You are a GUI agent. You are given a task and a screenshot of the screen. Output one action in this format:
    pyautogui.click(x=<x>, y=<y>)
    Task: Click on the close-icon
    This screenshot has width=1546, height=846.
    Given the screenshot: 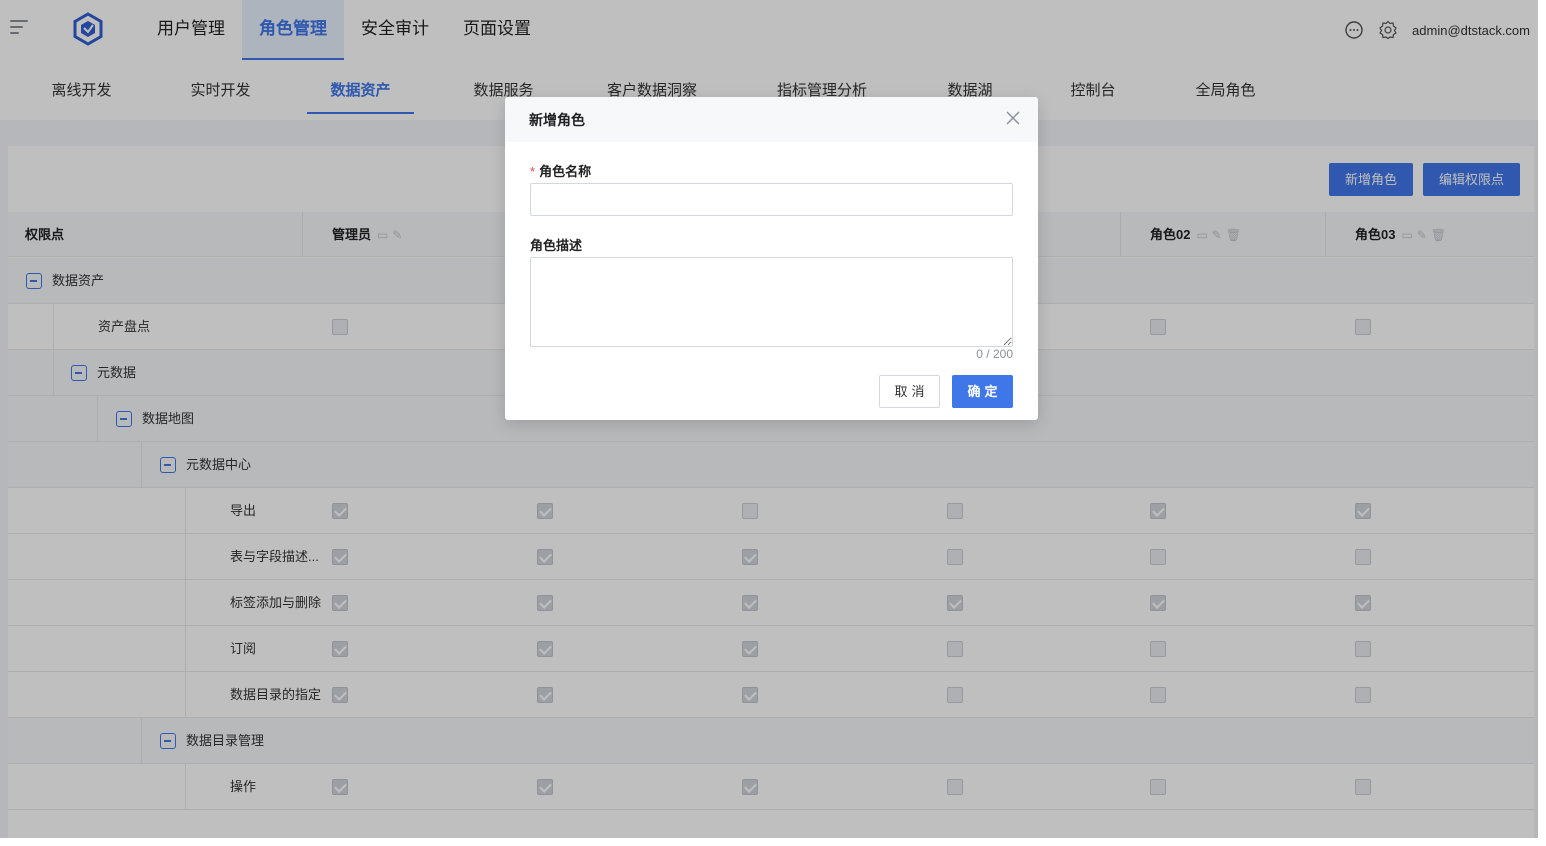 What is the action you would take?
    pyautogui.click(x=1013, y=118)
    